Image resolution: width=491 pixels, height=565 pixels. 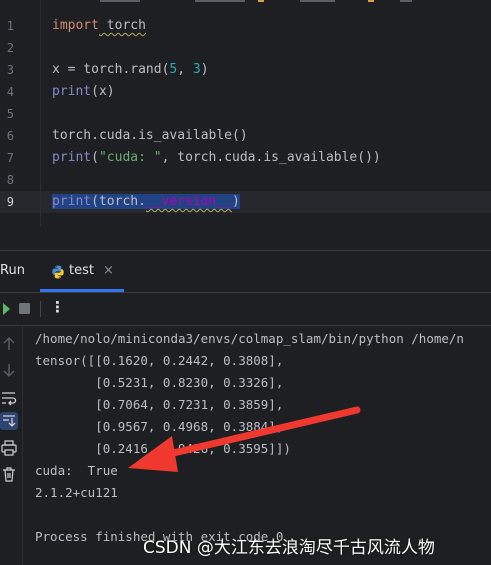 What do you see at coordinates (122, 25) in the screenshot?
I see `module-name: torch` at bounding box center [122, 25].